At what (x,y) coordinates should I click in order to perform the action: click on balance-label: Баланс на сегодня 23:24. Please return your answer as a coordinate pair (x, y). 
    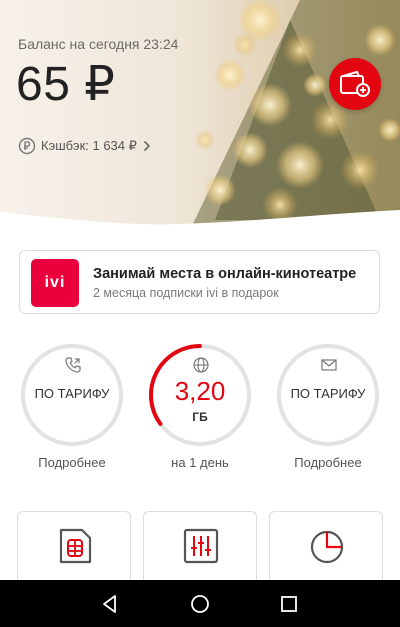
    Looking at the image, I should click on (98, 44).